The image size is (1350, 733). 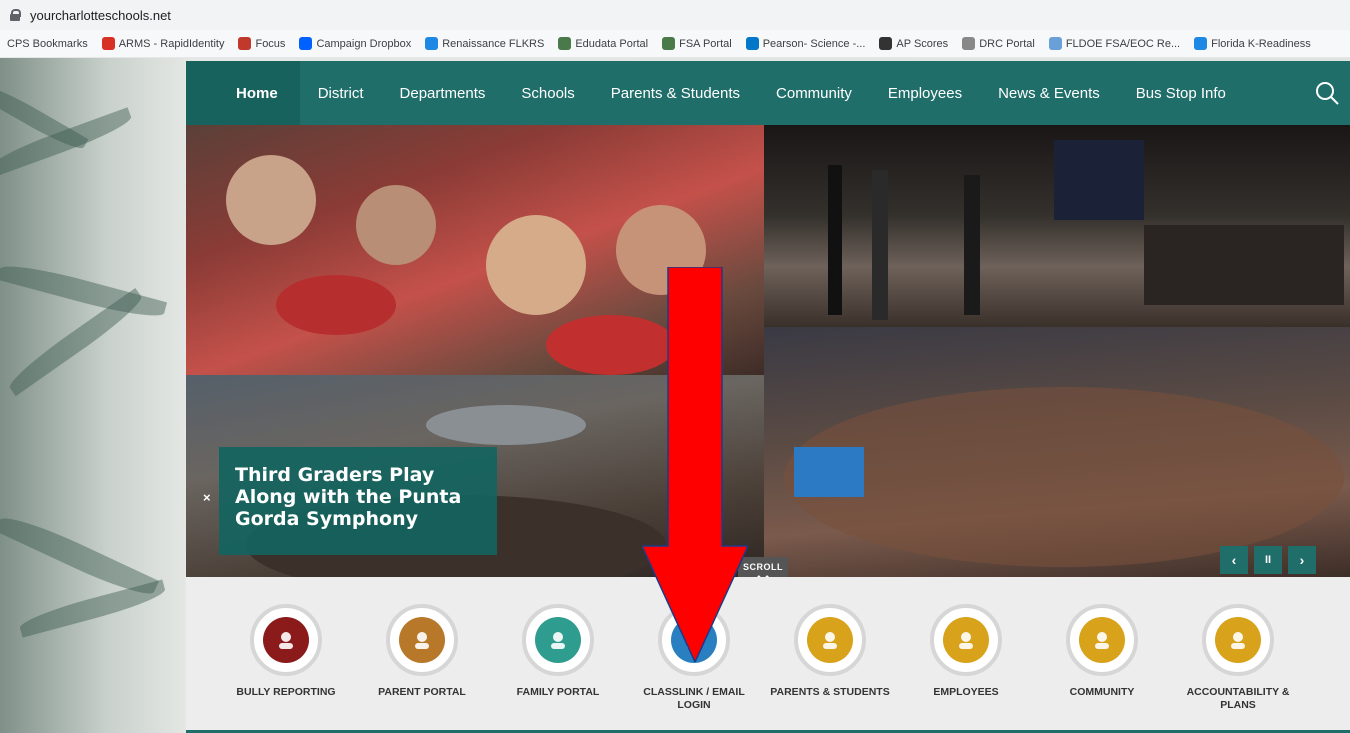 I want to click on nav-item-parents-students: Parents & Students, so click(x=675, y=93).